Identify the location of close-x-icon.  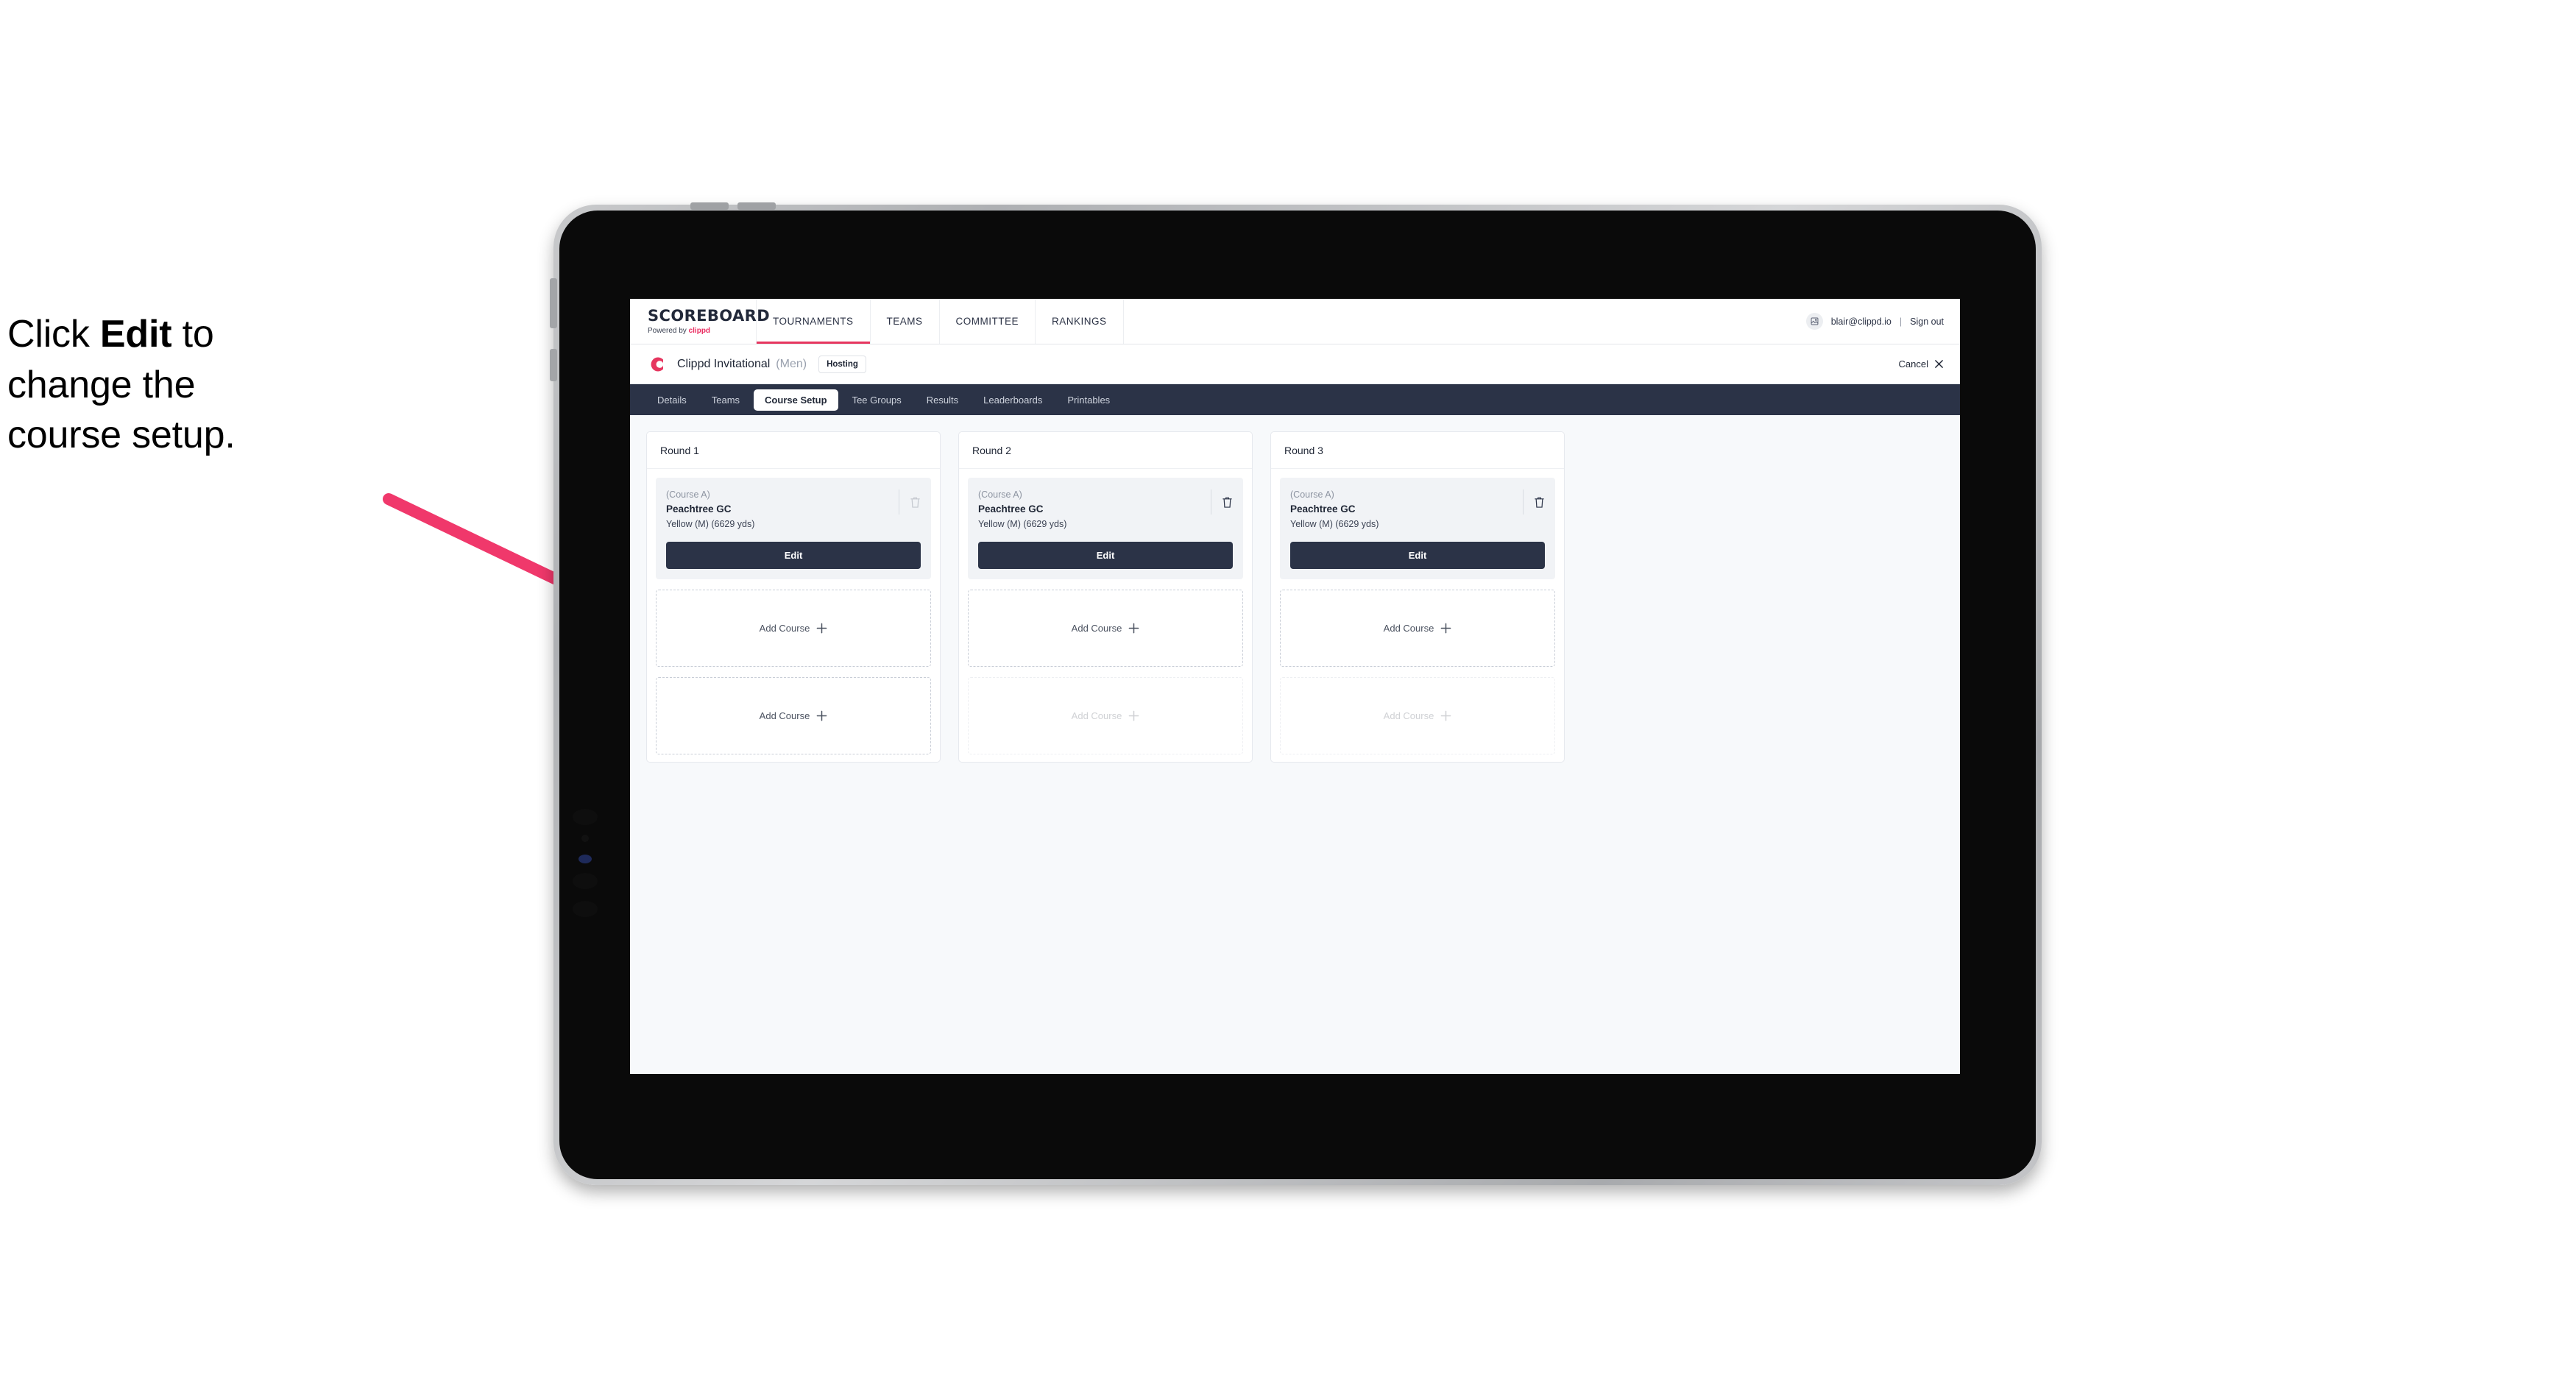
(1939, 364).